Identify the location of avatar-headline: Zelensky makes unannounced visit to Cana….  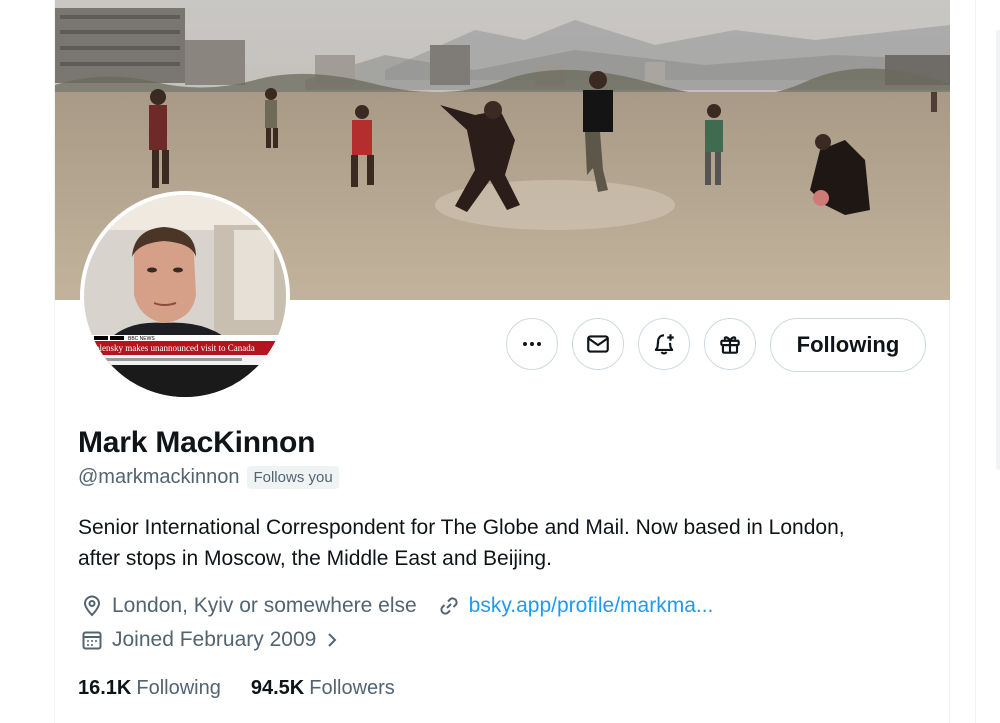
(172, 348).